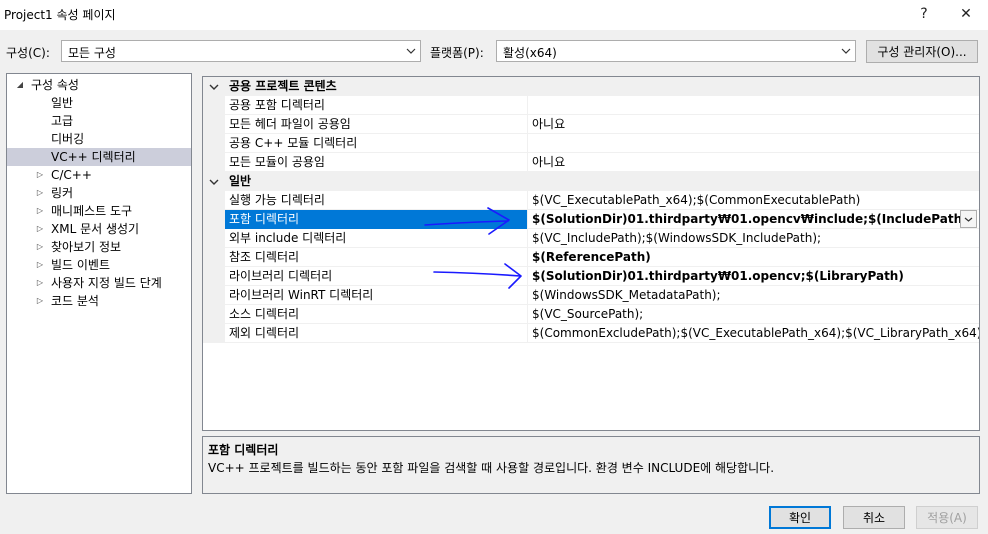 This screenshot has width=988, height=534. What do you see at coordinates (241, 51) in the screenshot?
I see `config-select: 모든 구성` at bounding box center [241, 51].